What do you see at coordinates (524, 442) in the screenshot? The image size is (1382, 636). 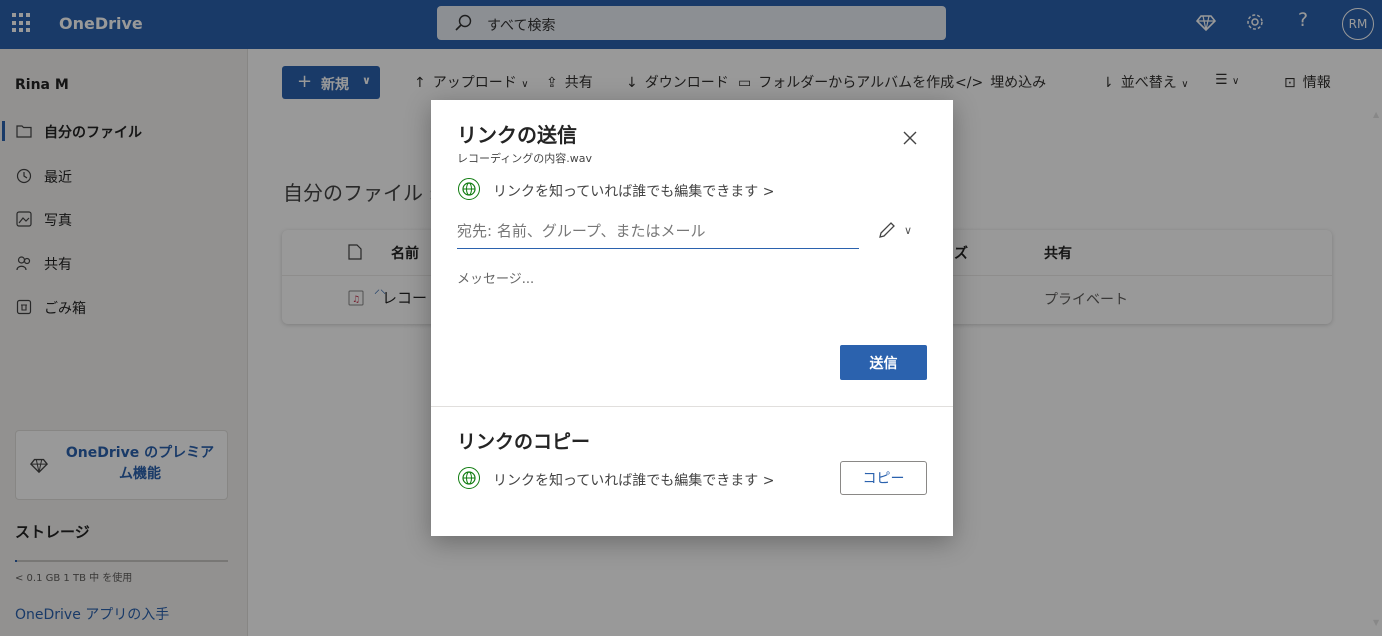 I see `copy-link-title: リンクのコピー` at bounding box center [524, 442].